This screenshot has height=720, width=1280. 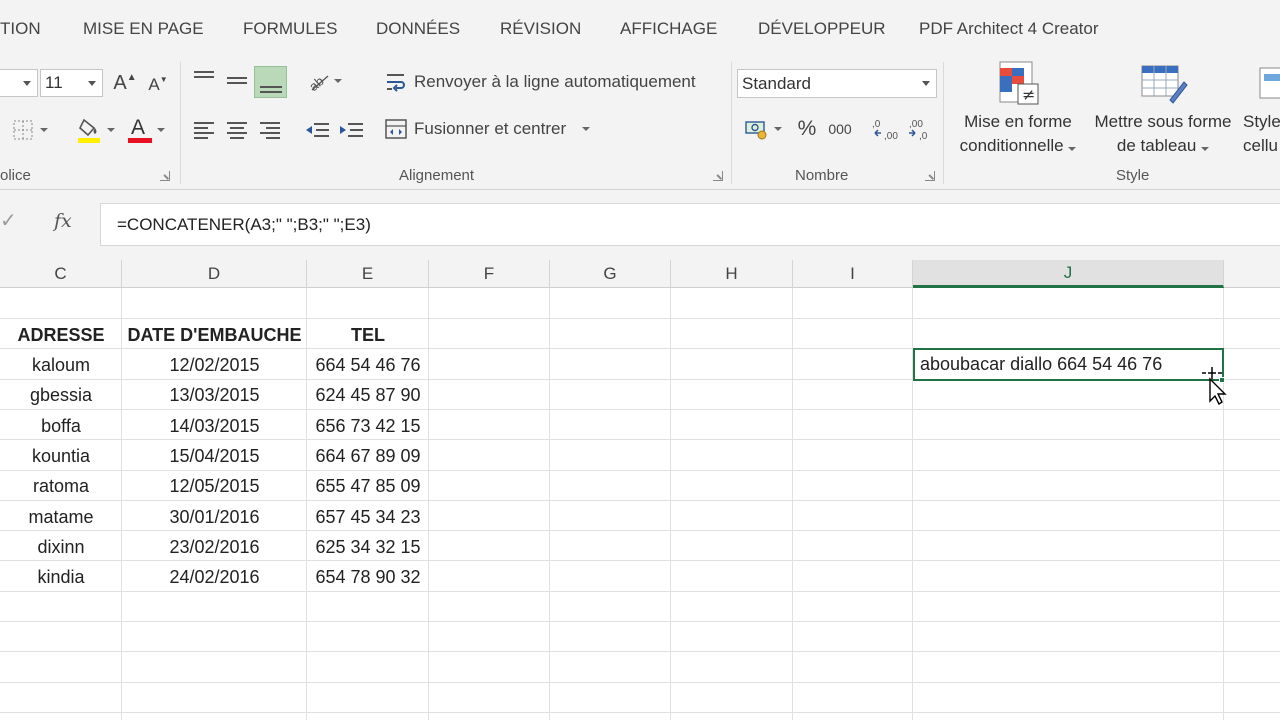 What do you see at coordinates (61, 456) in the screenshot?
I see `address-cell: kountia` at bounding box center [61, 456].